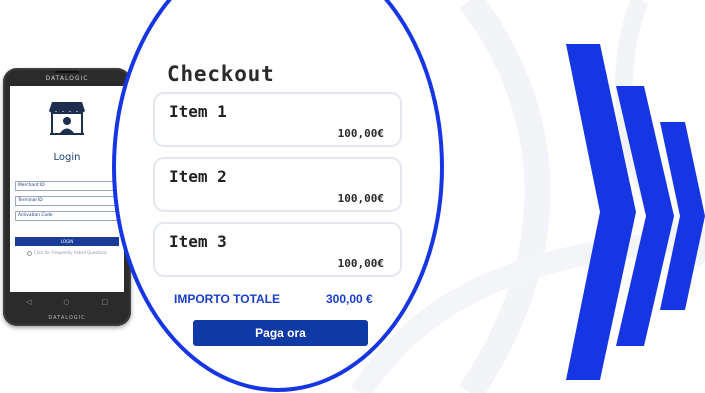 Image resolution: width=705 pixels, height=393 pixels. I want to click on shop-user-icon, so click(67, 118).